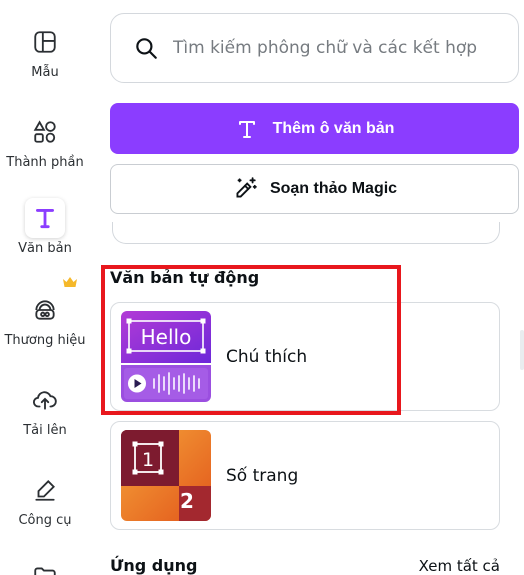 The height and width of the screenshot is (575, 524). I want to click on sidebar-item-uploads: Tải lên, so click(45, 409).